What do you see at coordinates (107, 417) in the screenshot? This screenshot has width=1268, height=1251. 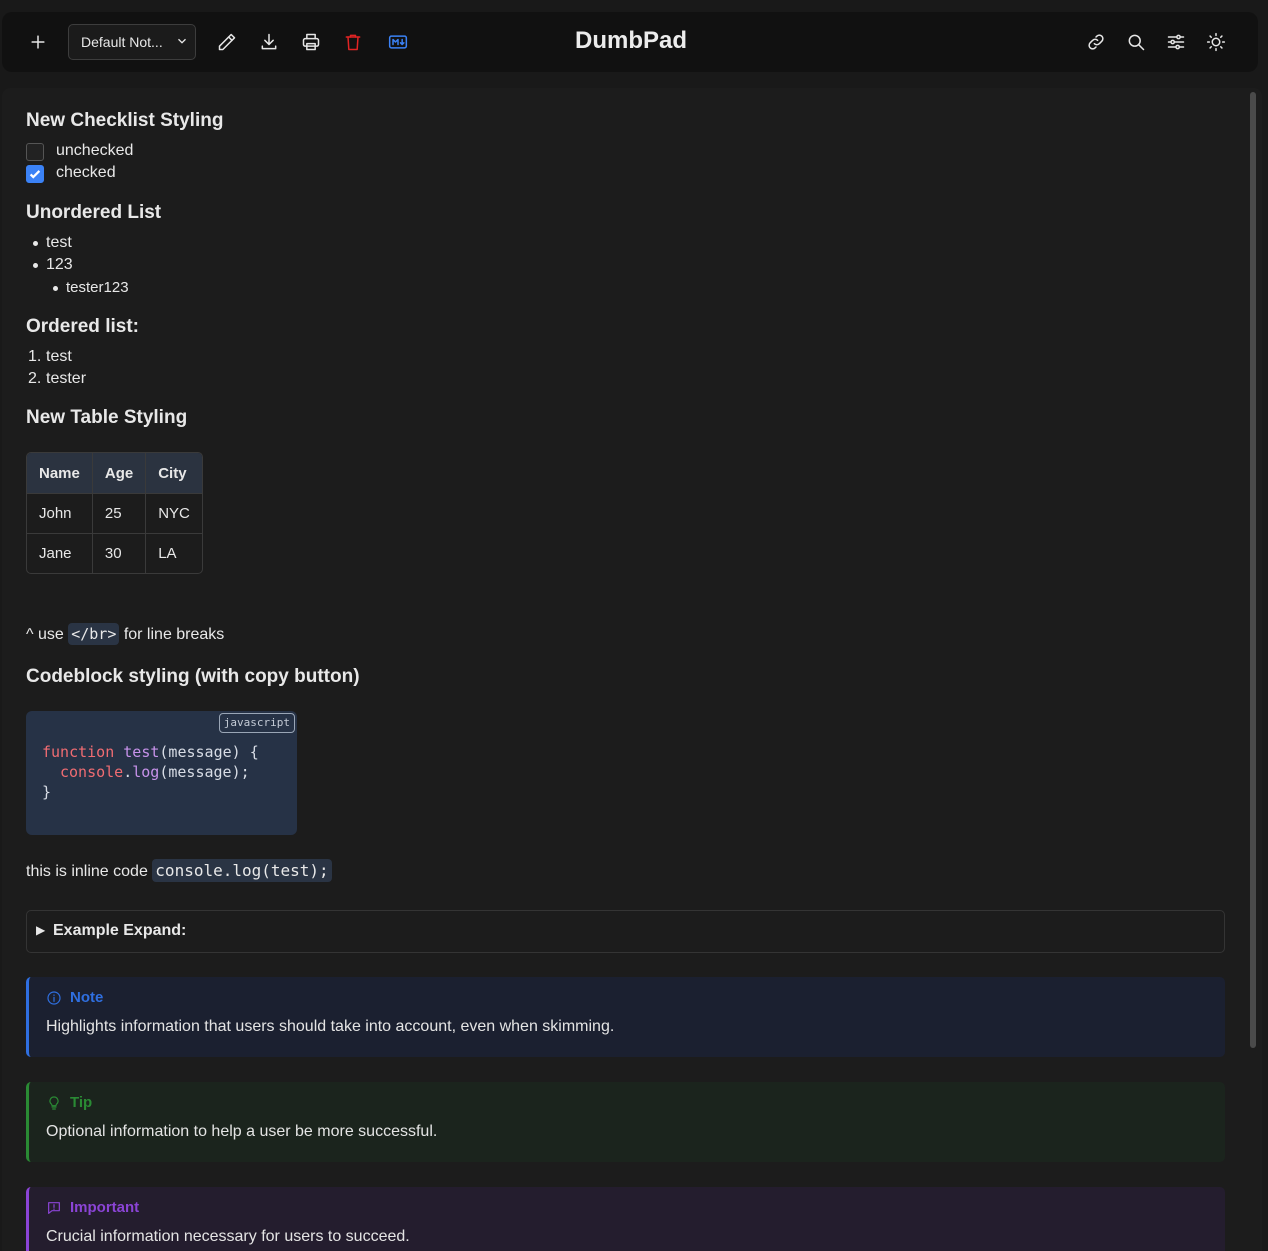 I see `table-heading: New Table Styling` at bounding box center [107, 417].